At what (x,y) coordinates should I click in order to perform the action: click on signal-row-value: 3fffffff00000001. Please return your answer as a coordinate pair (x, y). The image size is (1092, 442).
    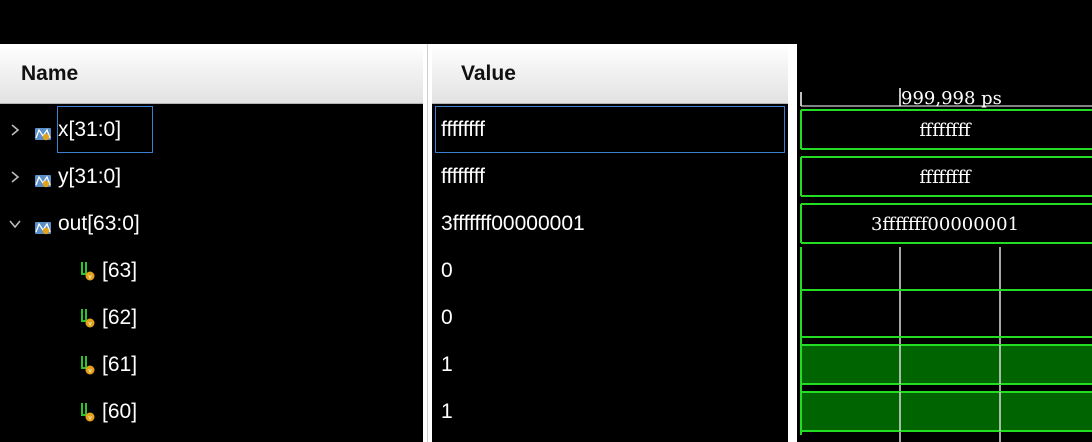
    Looking at the image, I should click on (610, 223).